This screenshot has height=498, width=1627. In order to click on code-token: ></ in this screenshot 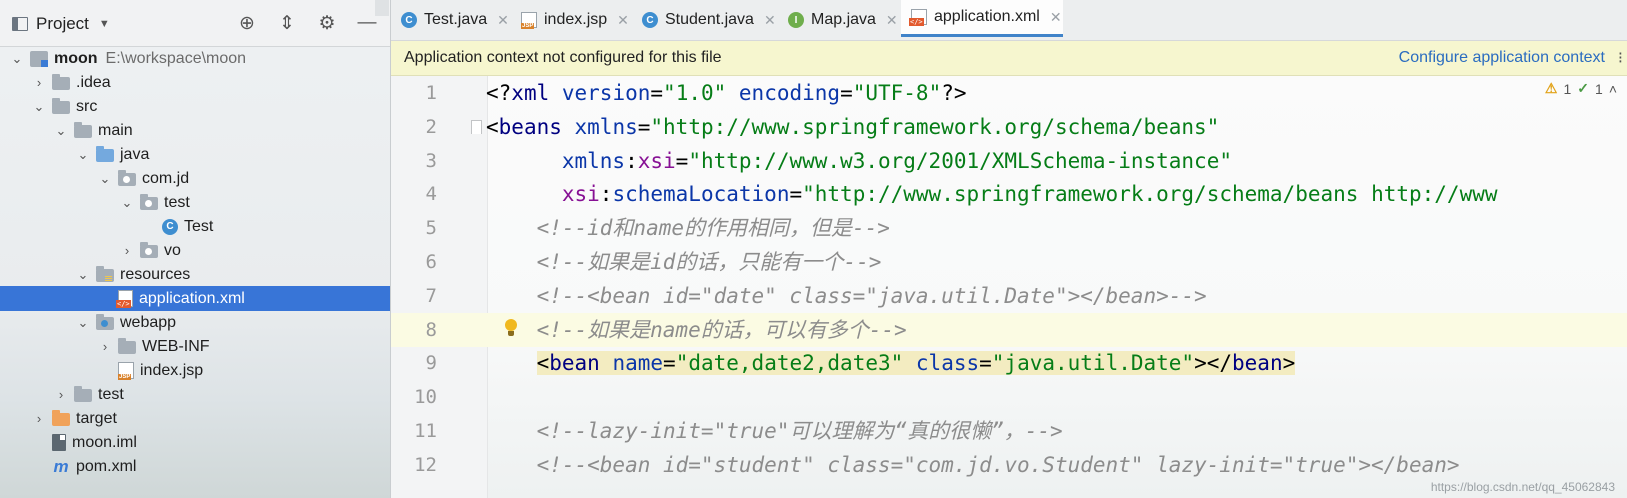, I will do `click(1213, 363)`.